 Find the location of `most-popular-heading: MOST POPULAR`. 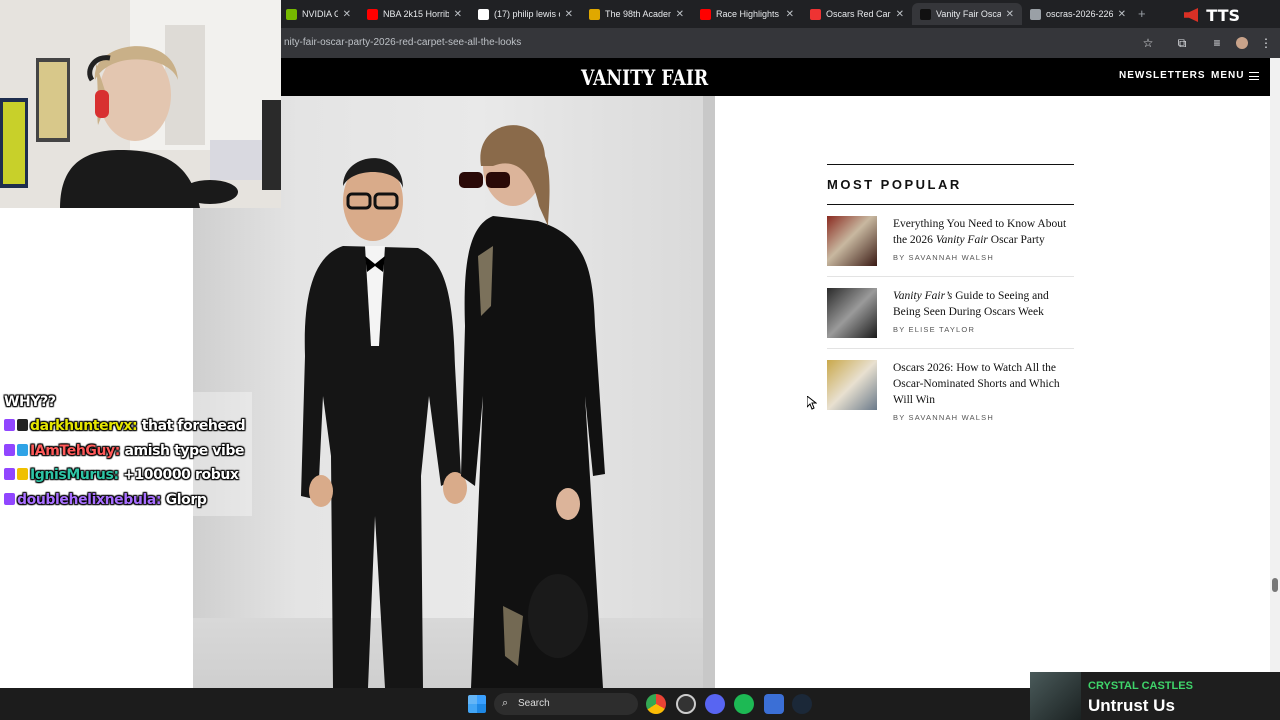

most-popular-heading: MOST POPULAR is located at coordinates (894, 184).